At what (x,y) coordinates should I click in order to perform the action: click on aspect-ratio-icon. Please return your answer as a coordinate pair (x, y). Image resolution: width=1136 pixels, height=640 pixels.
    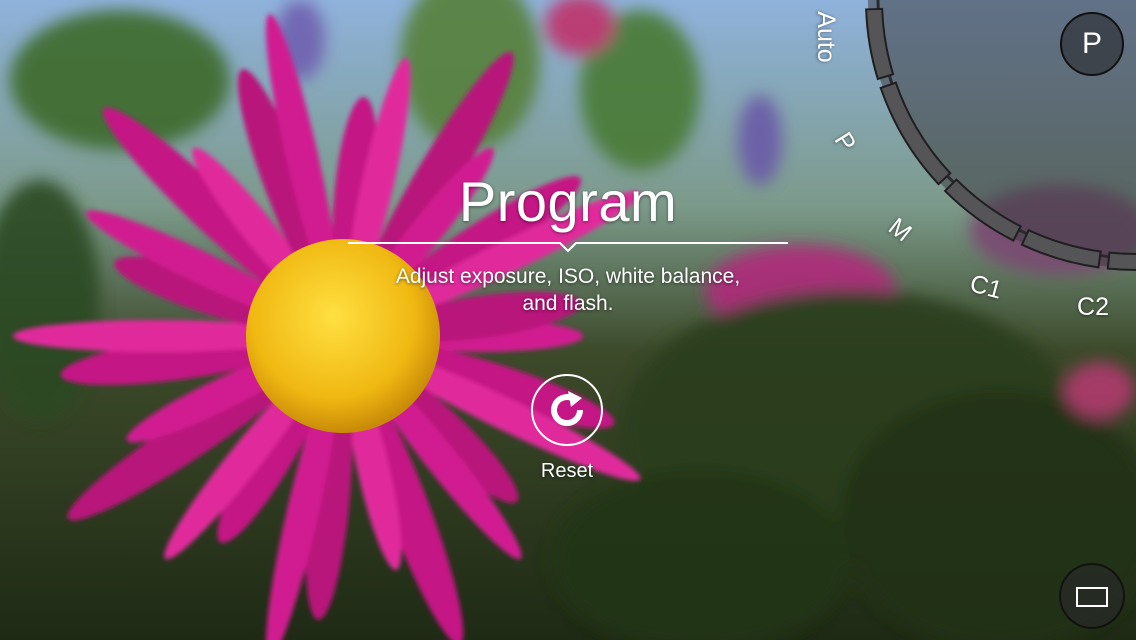
    Looking at the image, I should click on (1092, 597).